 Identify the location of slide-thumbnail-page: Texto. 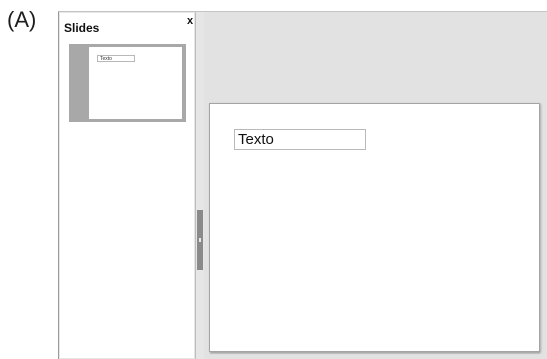
(135, 83).